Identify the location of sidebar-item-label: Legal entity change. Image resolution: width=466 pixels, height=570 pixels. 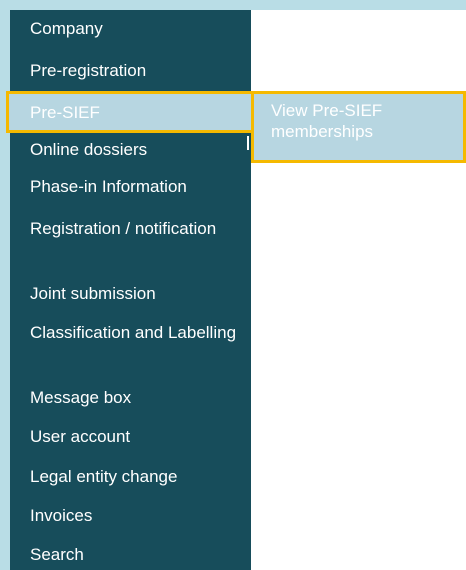
(104, 476).